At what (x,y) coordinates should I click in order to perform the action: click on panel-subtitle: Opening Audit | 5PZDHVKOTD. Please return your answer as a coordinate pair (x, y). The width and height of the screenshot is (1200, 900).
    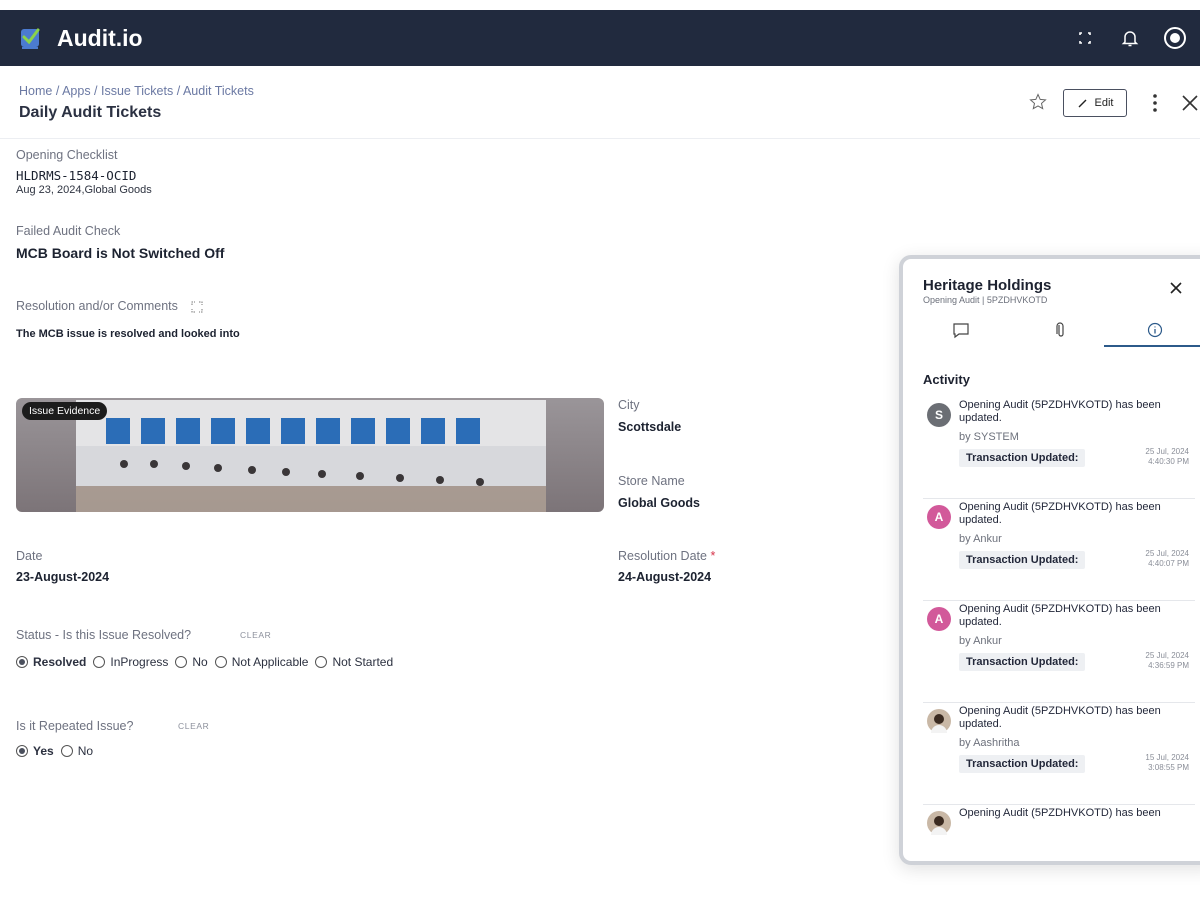
    Looking at the image, I should click on (985, 300).